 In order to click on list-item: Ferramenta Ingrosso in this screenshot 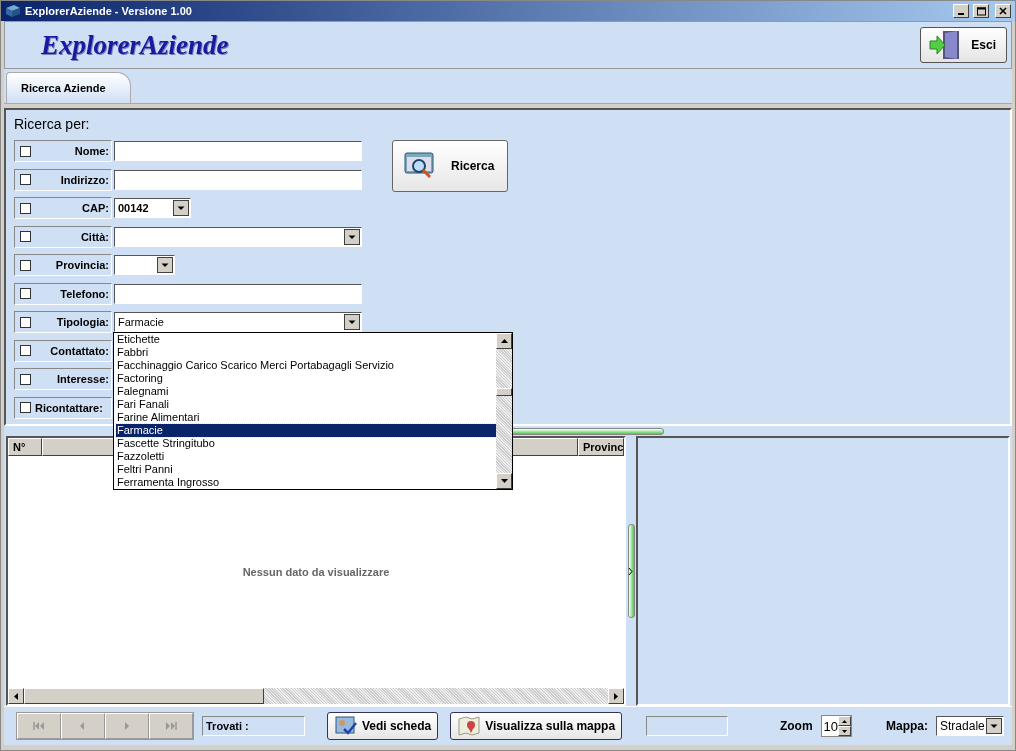, I will do `click(306, 482)`.